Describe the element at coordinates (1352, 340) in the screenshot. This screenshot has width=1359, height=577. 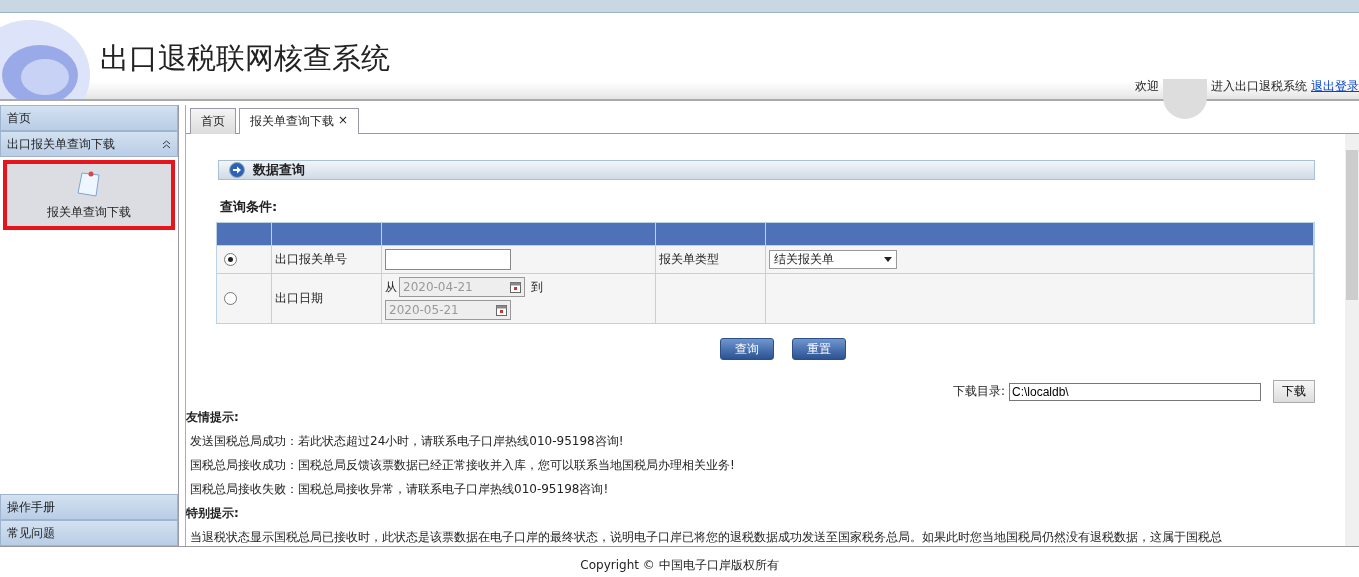
I see `scrollbar` at that location.